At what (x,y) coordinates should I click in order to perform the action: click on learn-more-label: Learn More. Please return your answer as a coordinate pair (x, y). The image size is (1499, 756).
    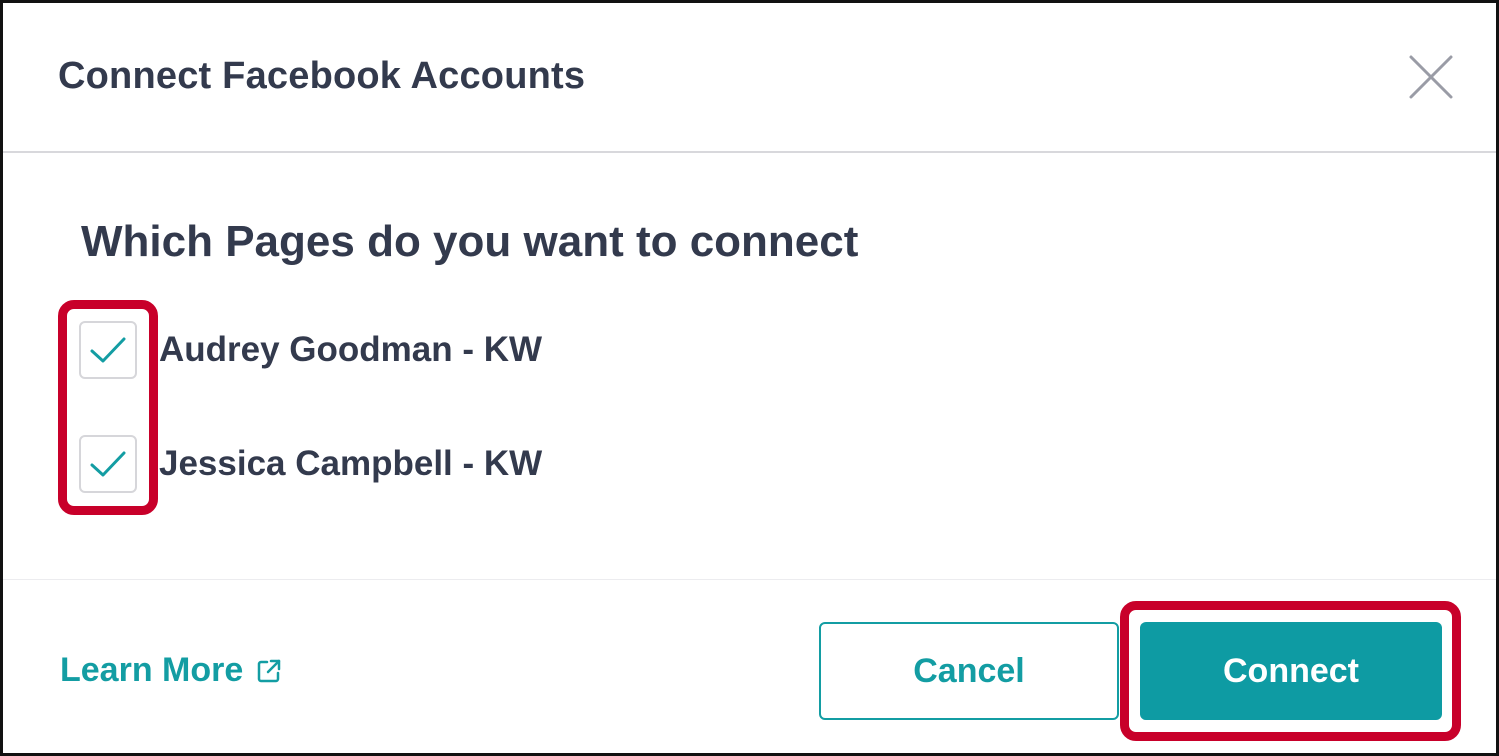
    Looking at the image, I should click on (152, 670).